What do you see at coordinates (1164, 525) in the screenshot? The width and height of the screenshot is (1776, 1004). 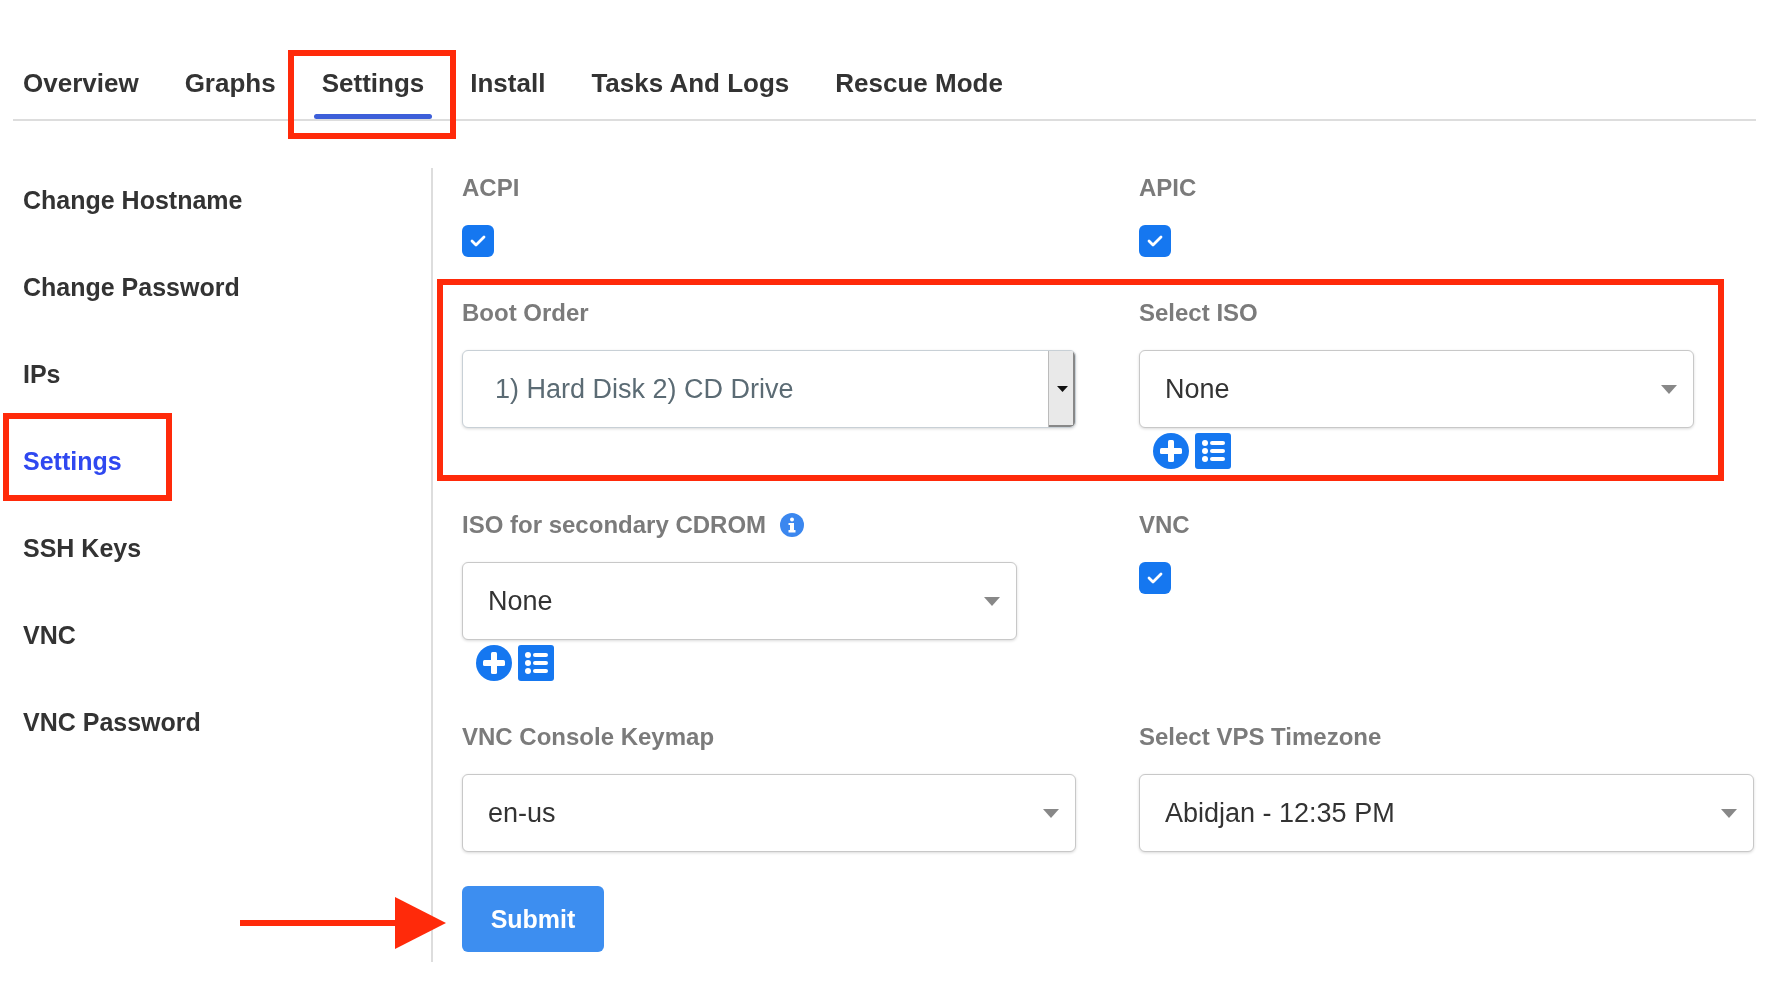 I see `field-label: VNC` at bounding box center [1164, 525].